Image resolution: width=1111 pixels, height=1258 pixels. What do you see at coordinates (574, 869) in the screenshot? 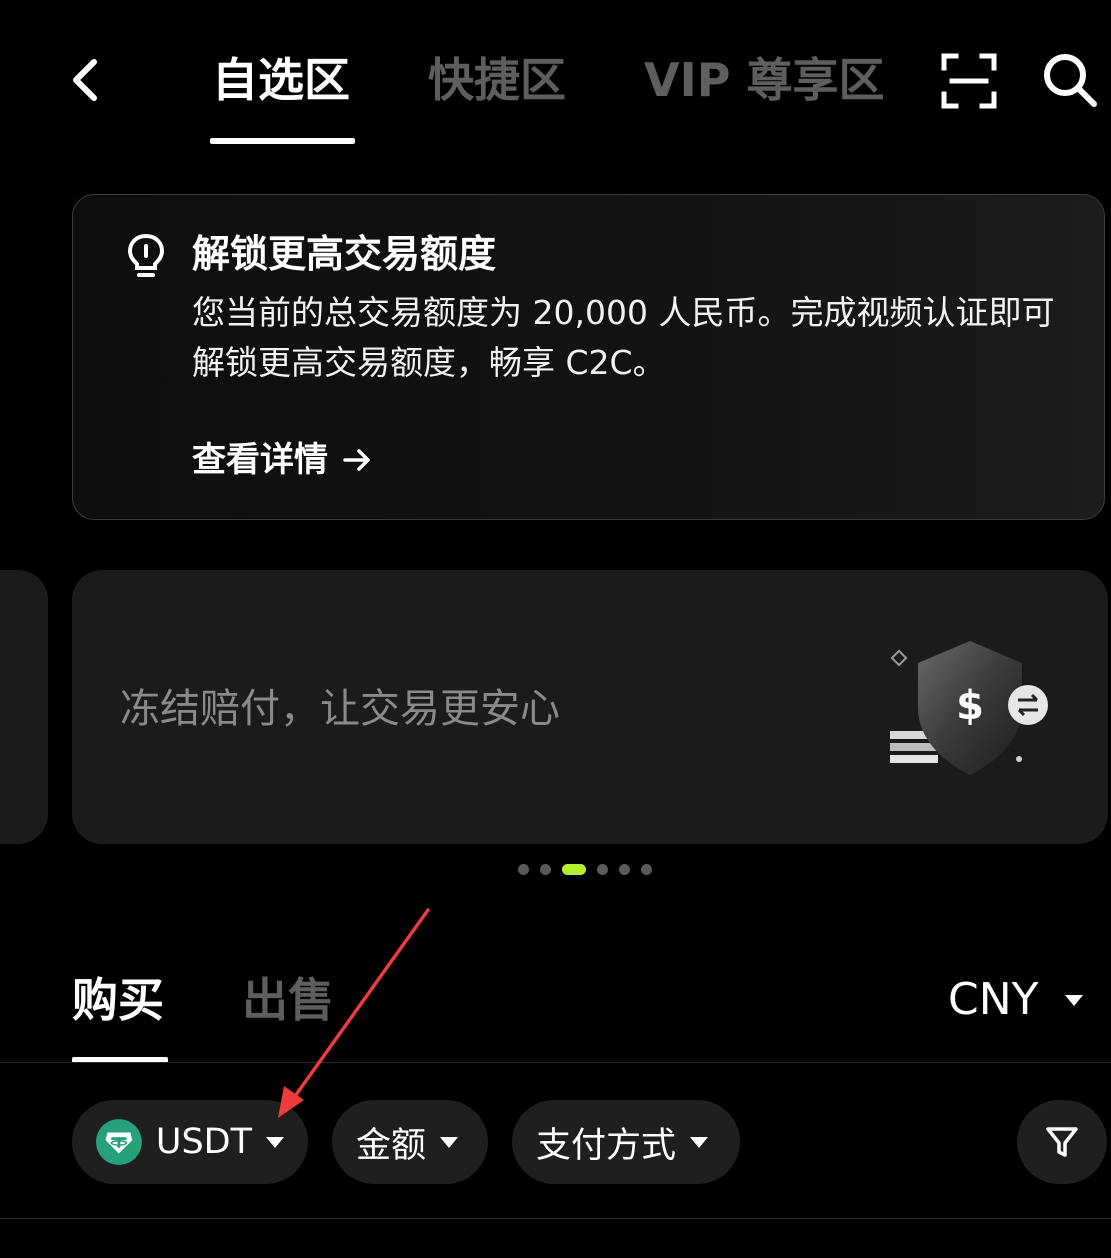
I see `carousel-dot-active` at bounding box center [574, 869].